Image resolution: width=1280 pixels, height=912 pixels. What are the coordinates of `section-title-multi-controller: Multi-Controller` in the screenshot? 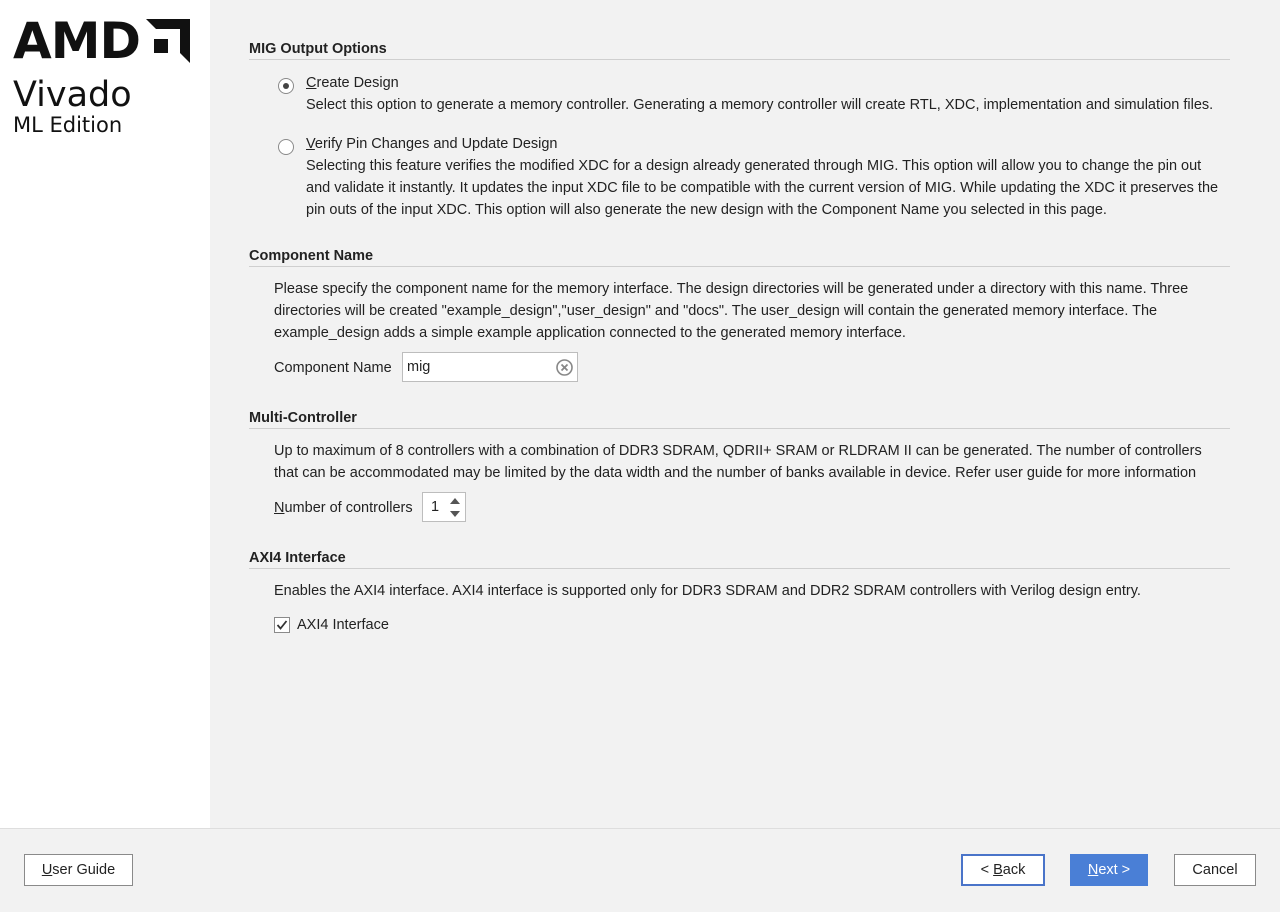 It's located at (739, 419).